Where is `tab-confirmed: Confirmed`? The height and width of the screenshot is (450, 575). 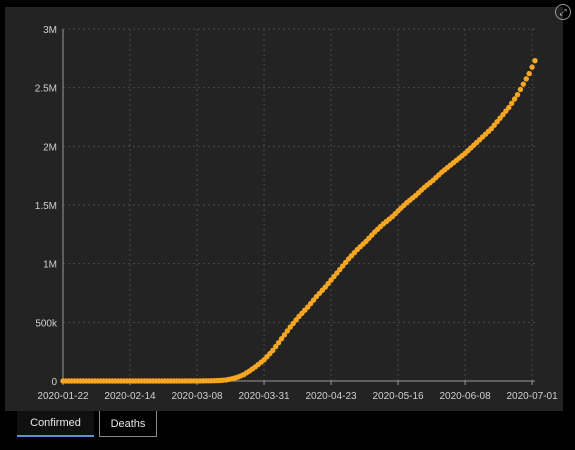
tab-confirmed: Confirmed is located at coordinates (55, 424).